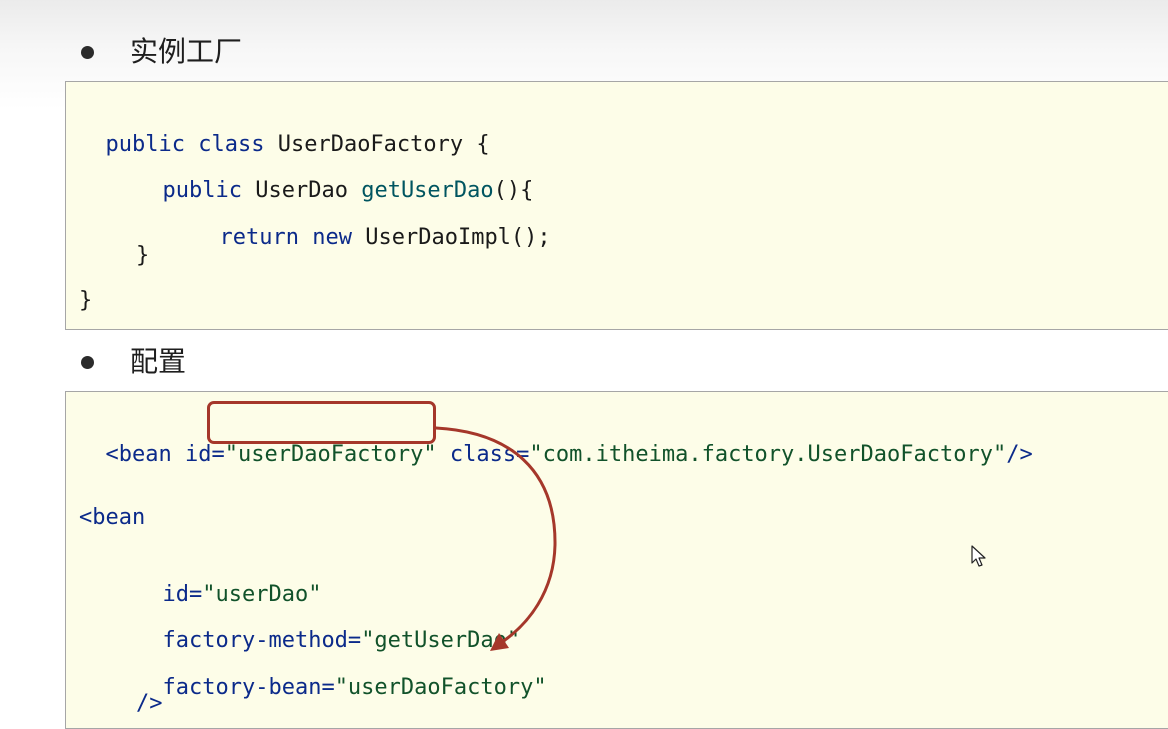 The image size is (1168, 729). I want to click on section-label: 实例工厂, so click(186, 51).